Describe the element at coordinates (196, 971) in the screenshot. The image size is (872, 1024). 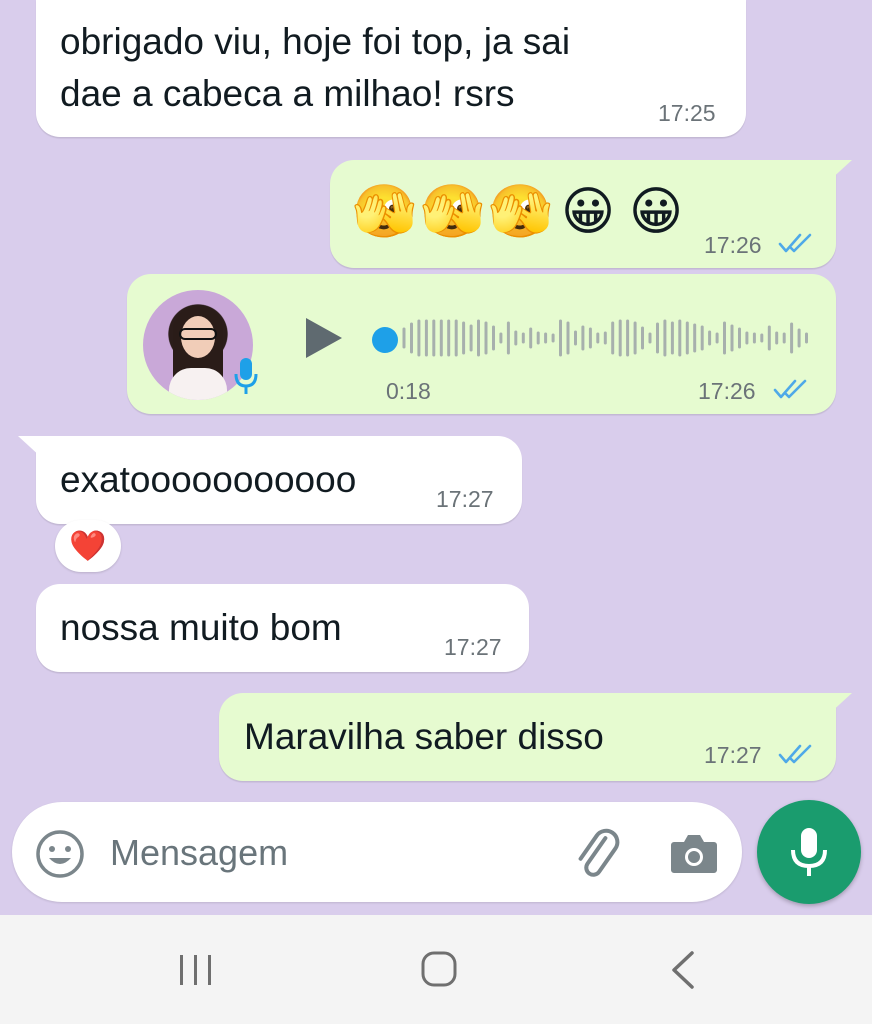
I see `recent-apps-icon` at that location.